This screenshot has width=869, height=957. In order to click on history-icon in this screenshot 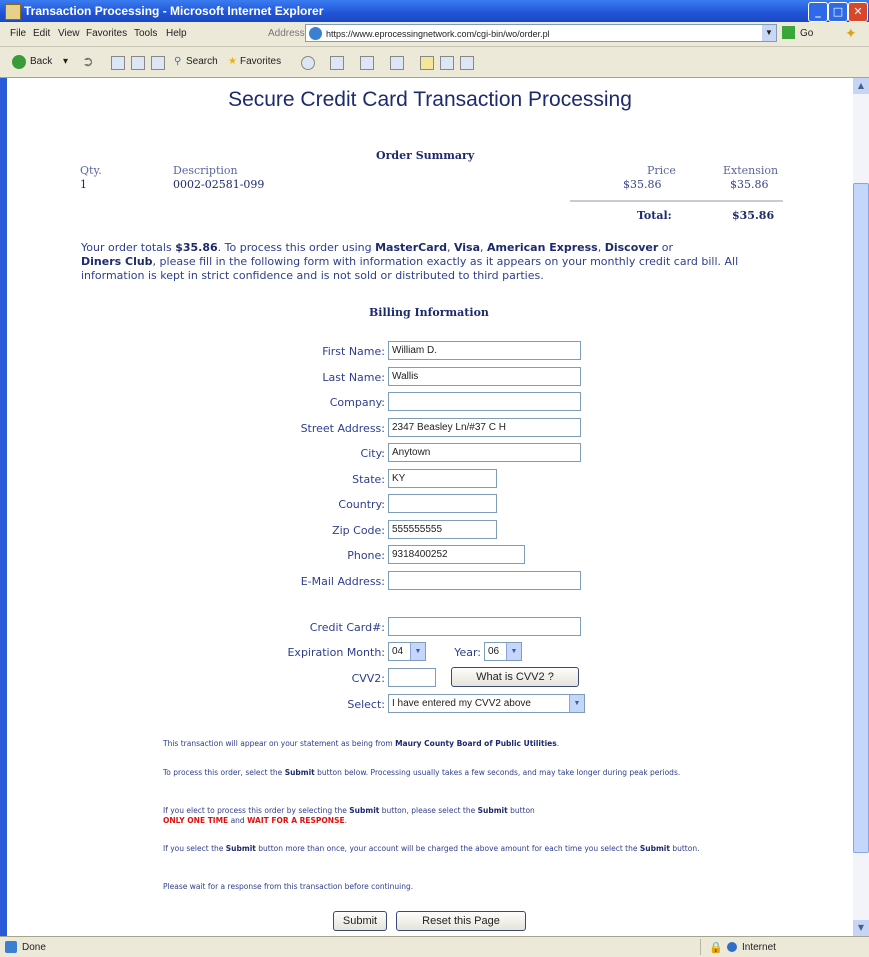, I will do `click(337, 63)`.